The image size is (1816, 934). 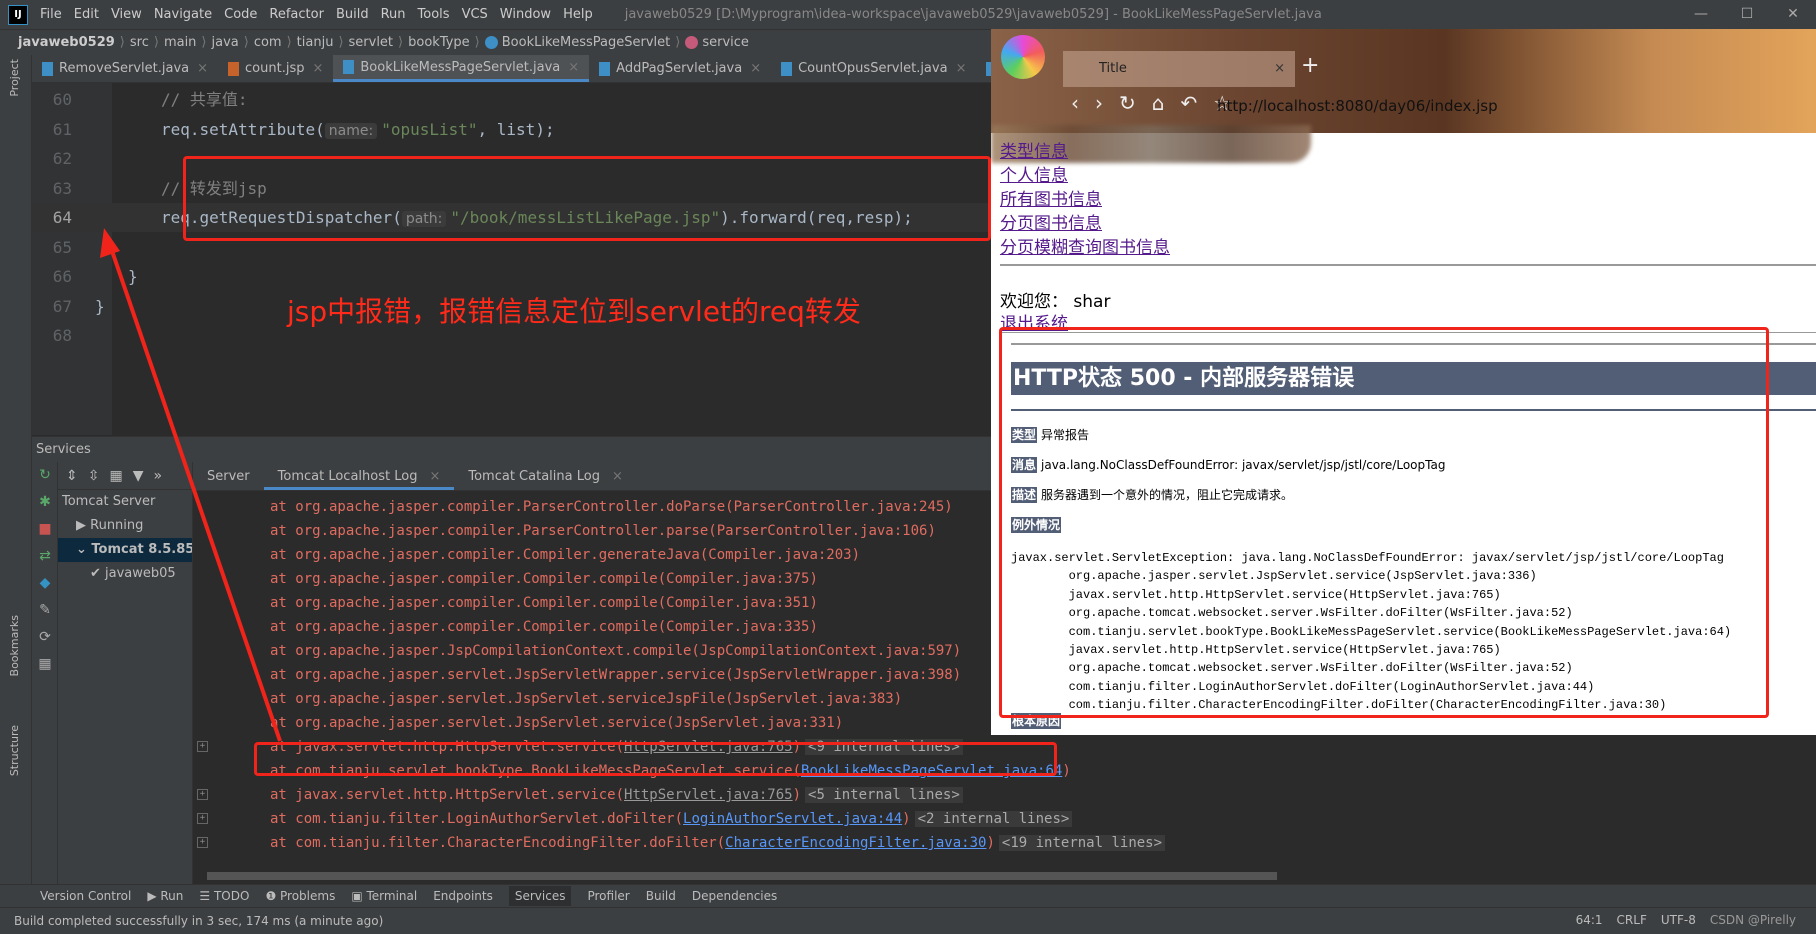 What do you see at coordinates (191, 485) in the screenshot?
I see `annotation-arrow` at bounding box center [191, 485].